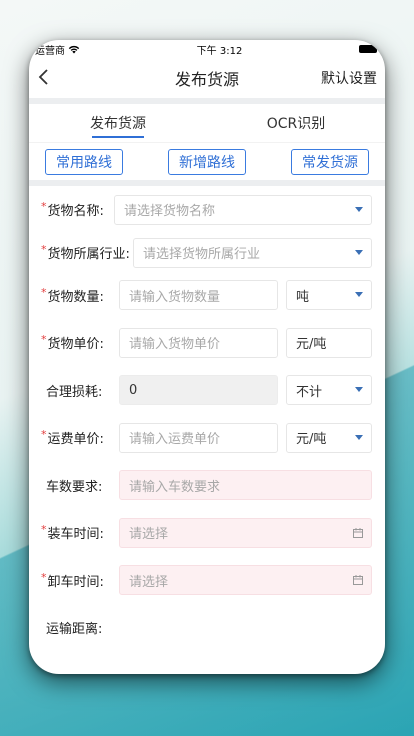  I want to click on quick-actions: 常用路线 新增路线 常发货源, so click(207, 161).